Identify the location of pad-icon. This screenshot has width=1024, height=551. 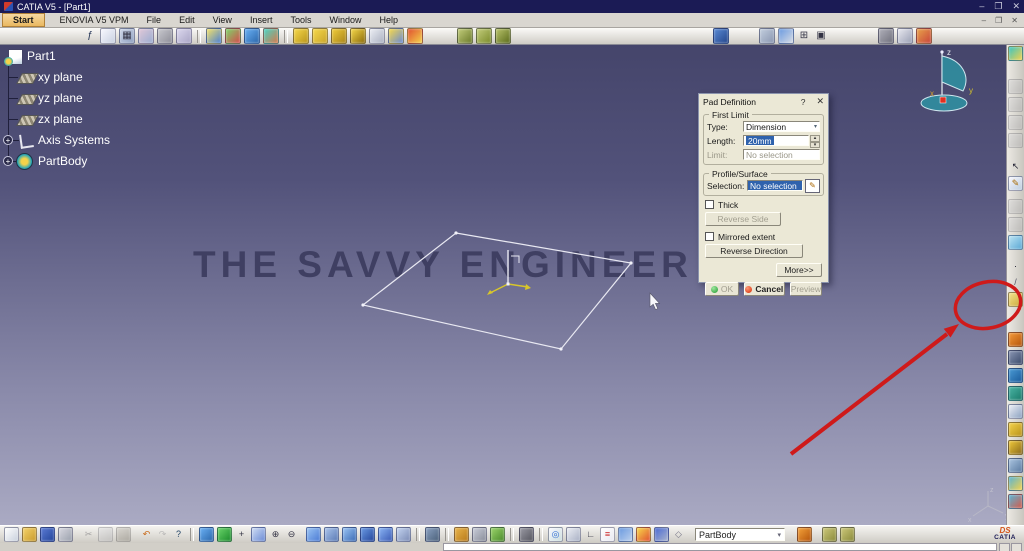
(1015, 339).